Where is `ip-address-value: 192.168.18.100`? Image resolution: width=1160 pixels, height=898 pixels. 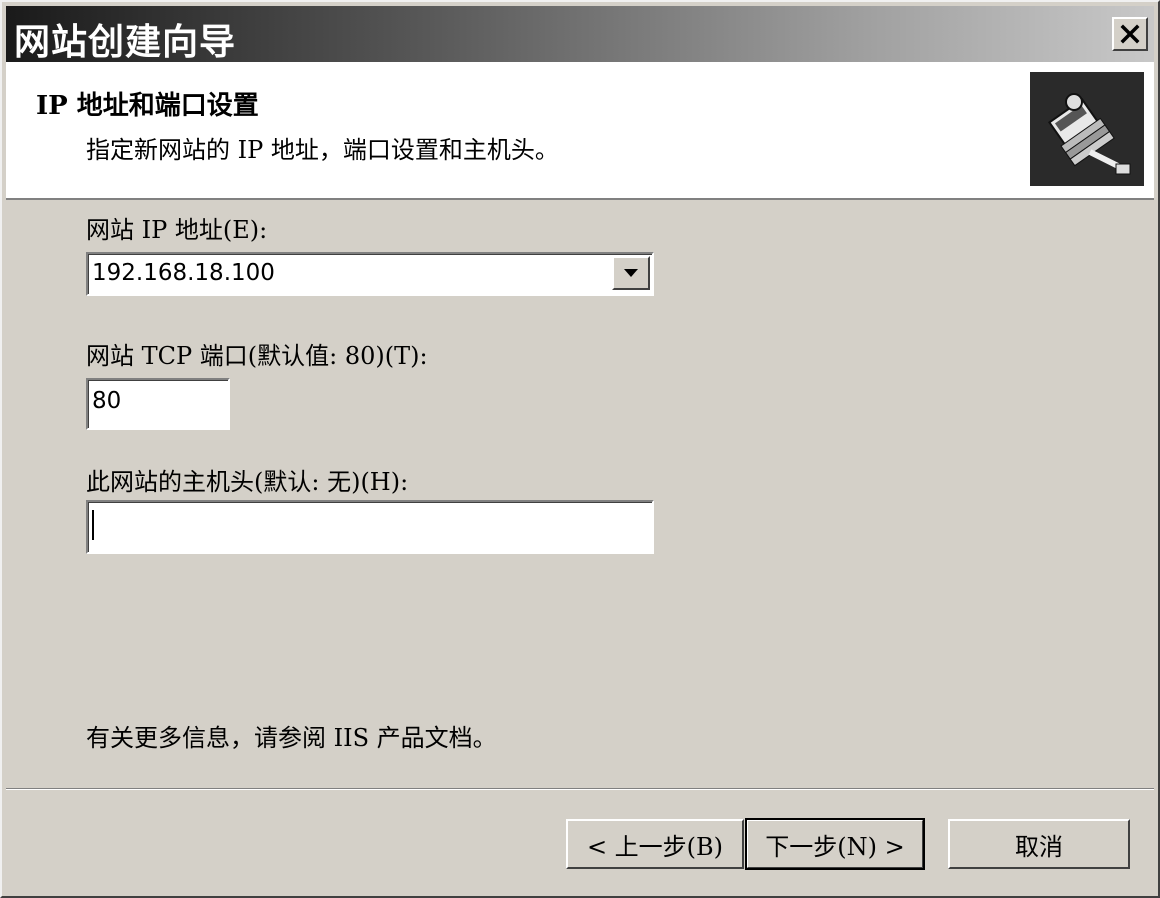
ip-address-value: 192.168.18.100 is located at coordinates (183, 273).